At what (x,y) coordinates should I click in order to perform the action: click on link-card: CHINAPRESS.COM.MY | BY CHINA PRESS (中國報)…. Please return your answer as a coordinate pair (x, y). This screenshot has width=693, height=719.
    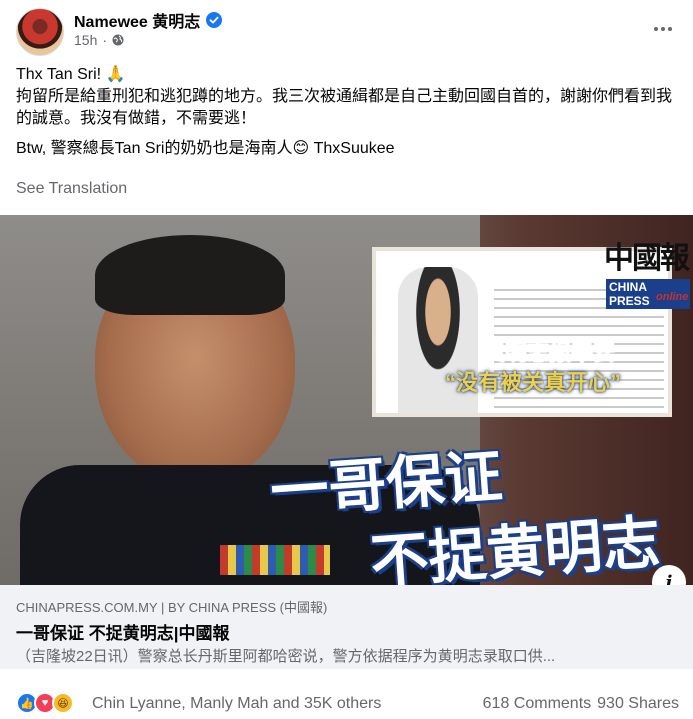
    Looking at the image, I should click on (346, 627).